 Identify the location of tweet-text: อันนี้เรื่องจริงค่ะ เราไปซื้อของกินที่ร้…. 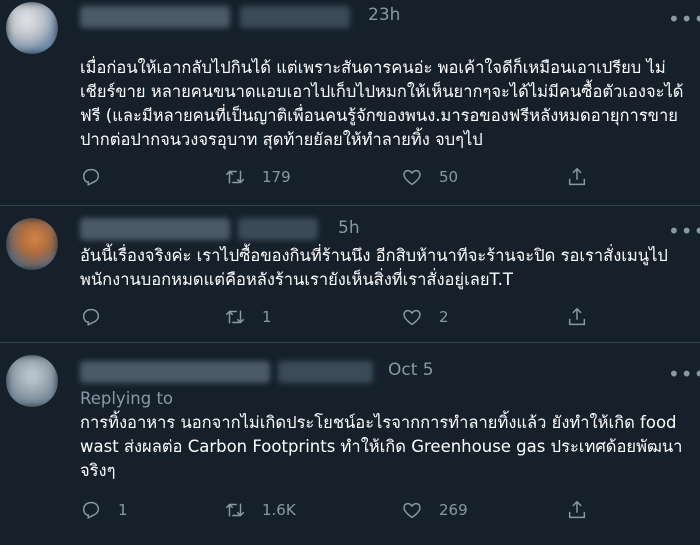
(374, 267).